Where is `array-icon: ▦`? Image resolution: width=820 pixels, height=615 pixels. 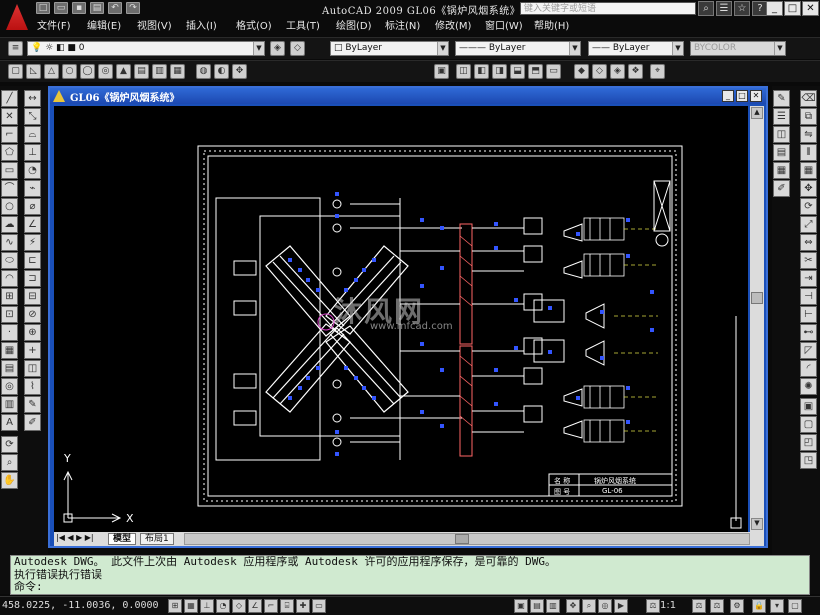 array-icon: ▦ is located at coordinates (808, 170).